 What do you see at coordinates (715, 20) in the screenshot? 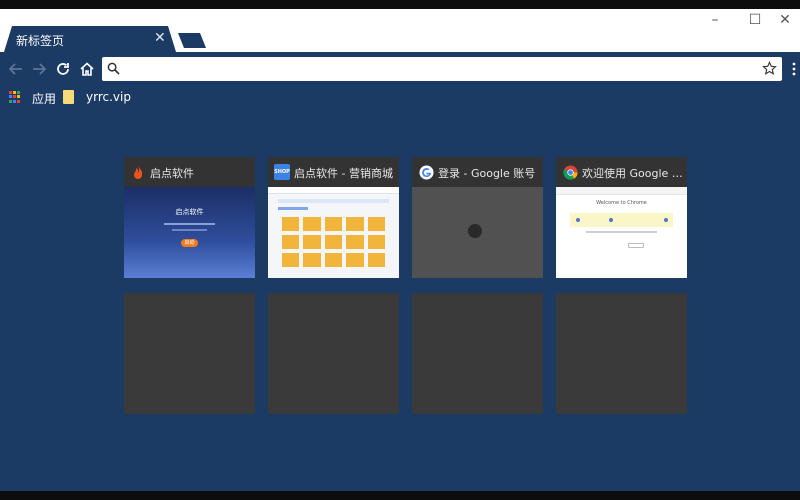
I see `minimize-button: –` at bounding box center [715, 20].